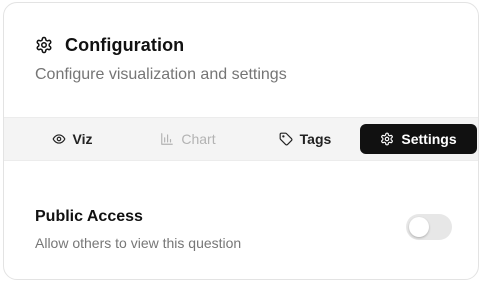 This screenshot has width=484, height=284. I want to click on tab-viz-label: Viz, so click(82, 139).